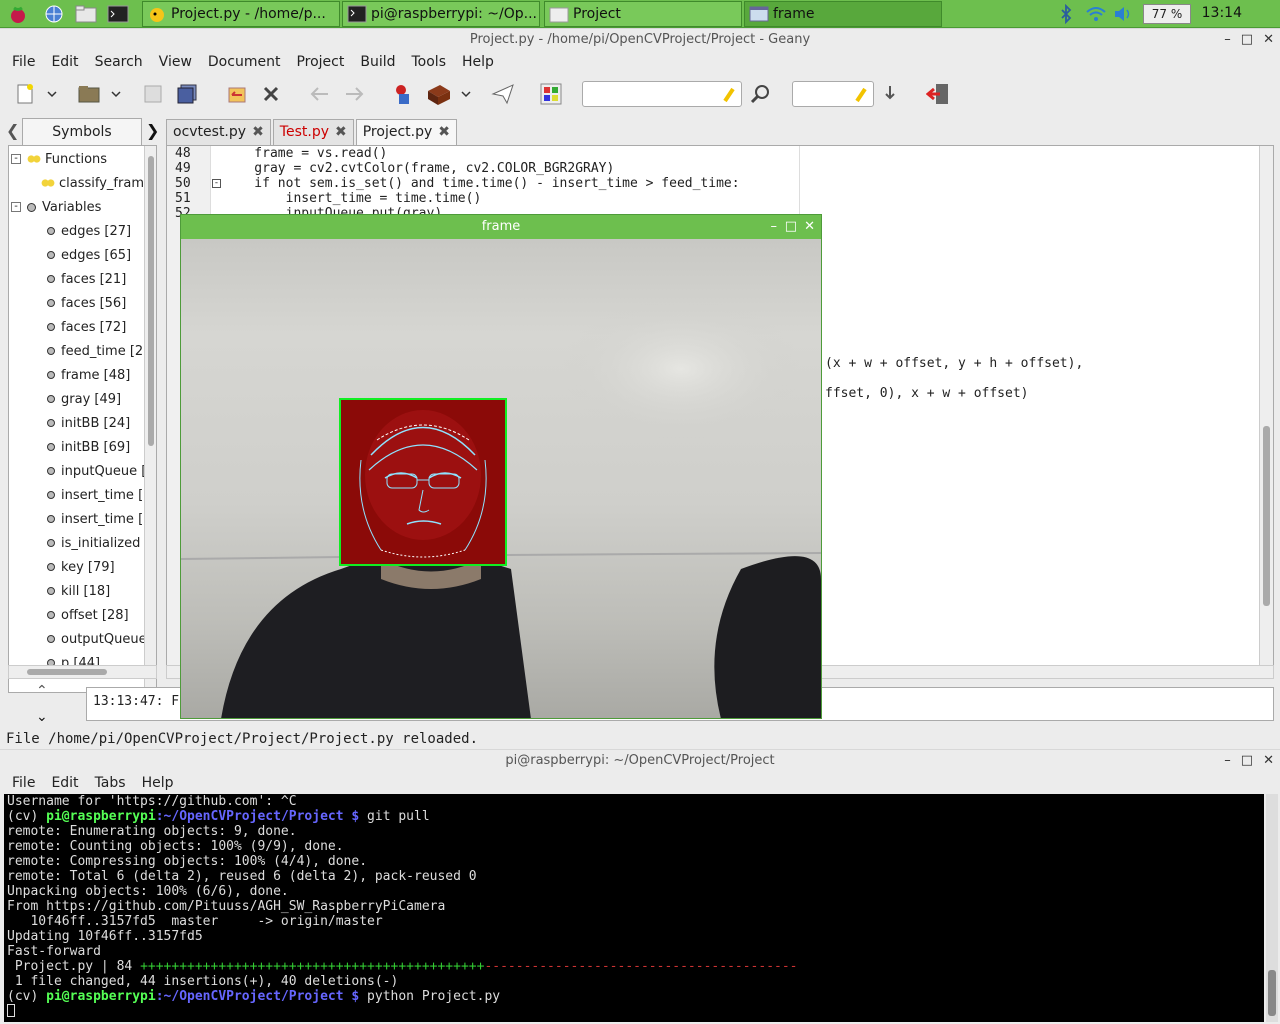 This screenshot has height=1024, width=1280. What do you see at coordinates (244, 62) in the screenshot?
I see `menu-document: Document` at bounding box center [244, 62].